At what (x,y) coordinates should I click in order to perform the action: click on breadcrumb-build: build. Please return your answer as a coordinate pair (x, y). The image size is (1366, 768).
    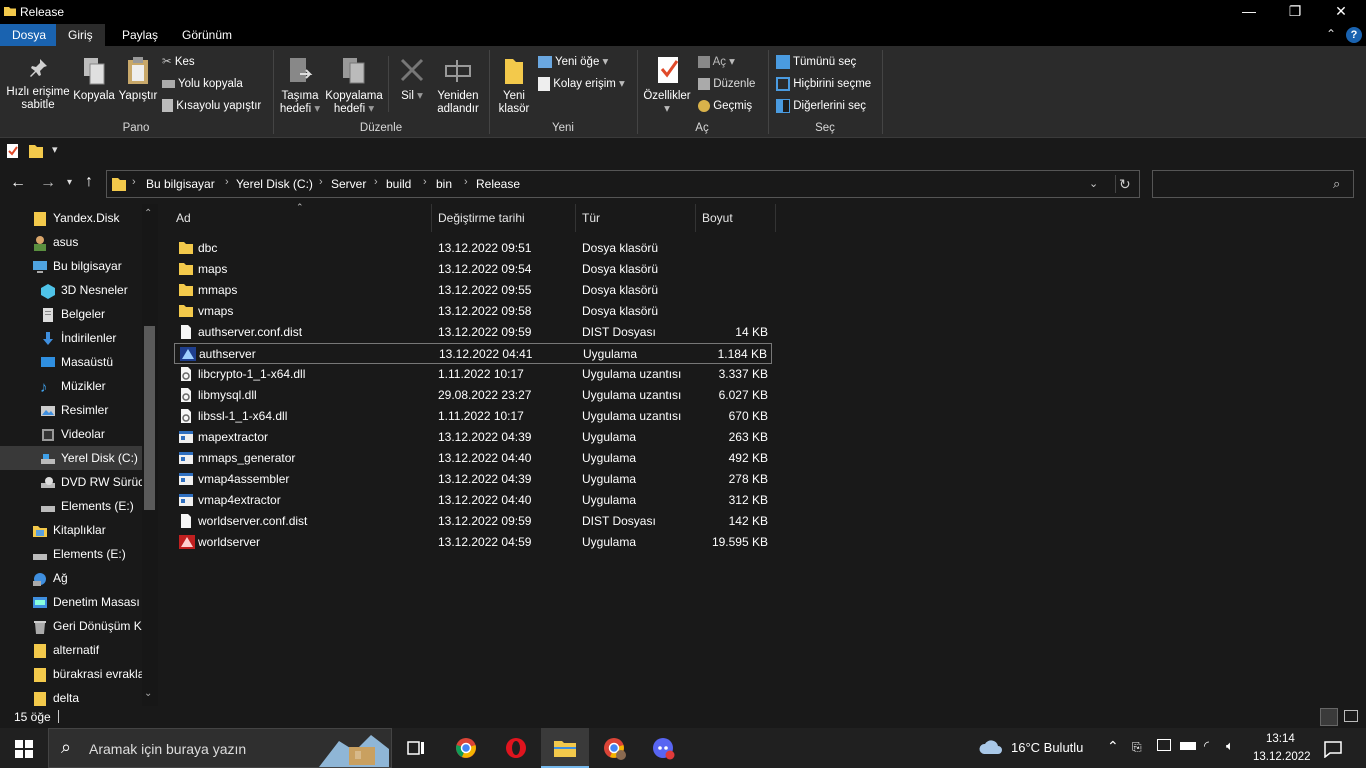
    Looking at the image, I should click on (398, 184).